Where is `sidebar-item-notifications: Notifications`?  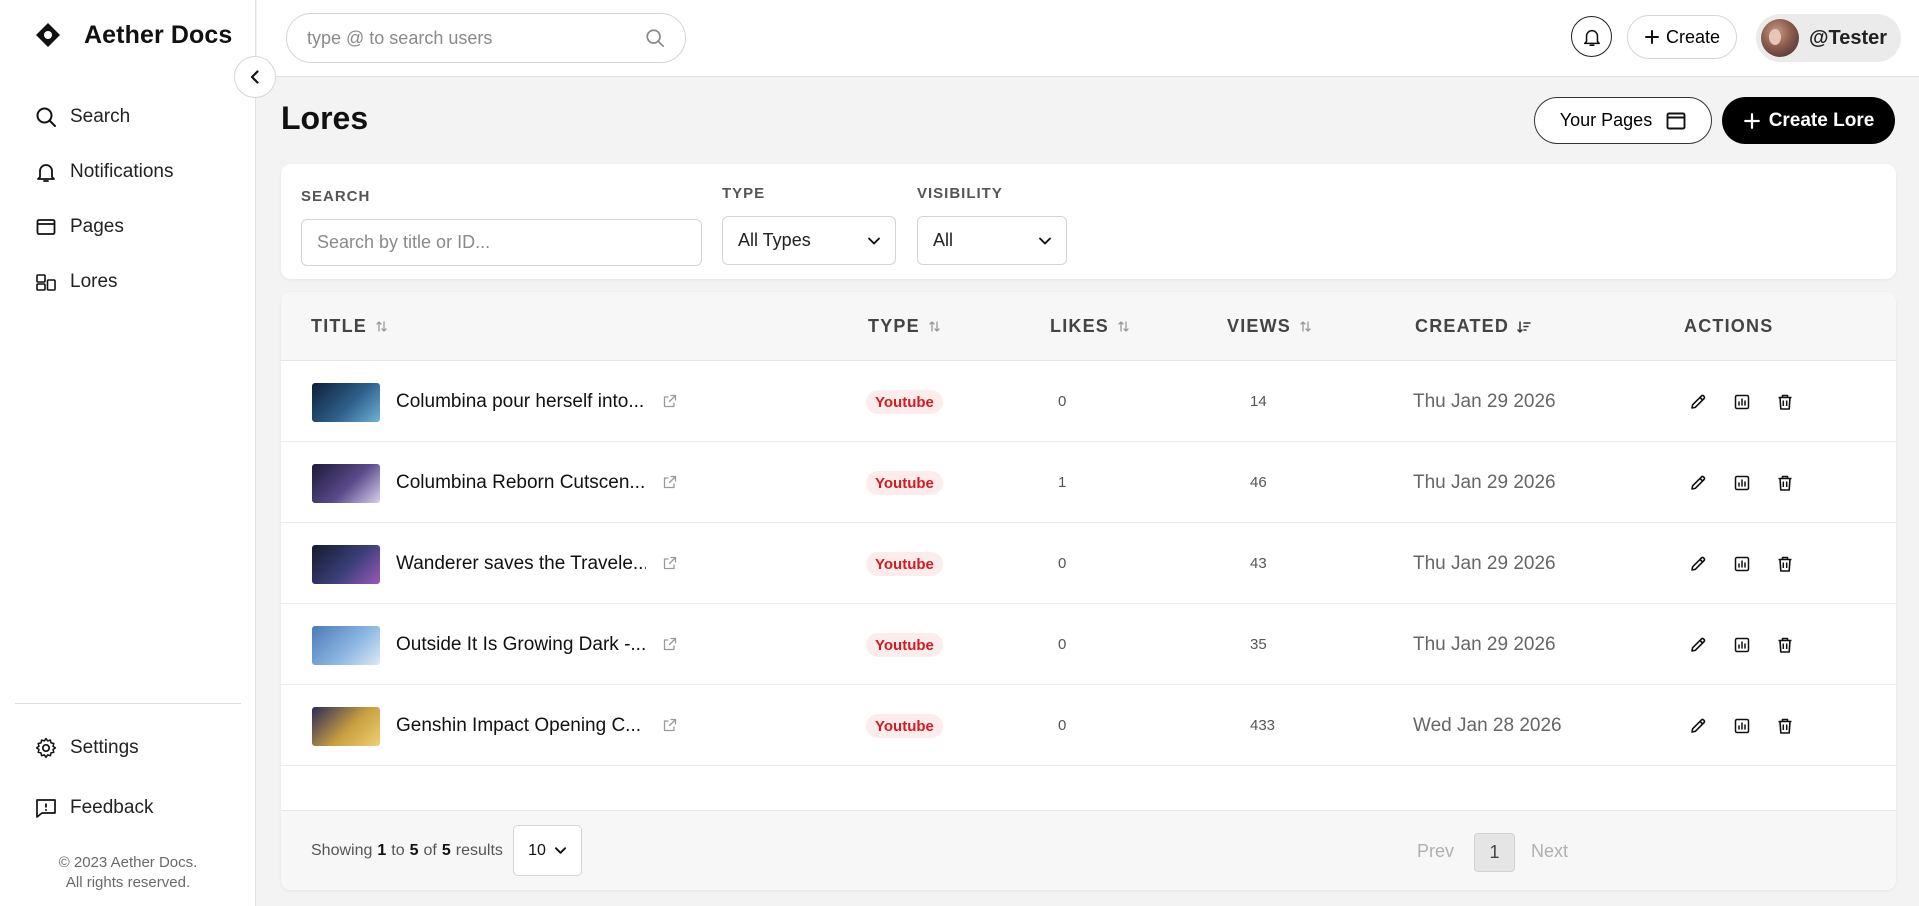
sidebar-item-notifications: Notifications is located at coordinates (104, 172).